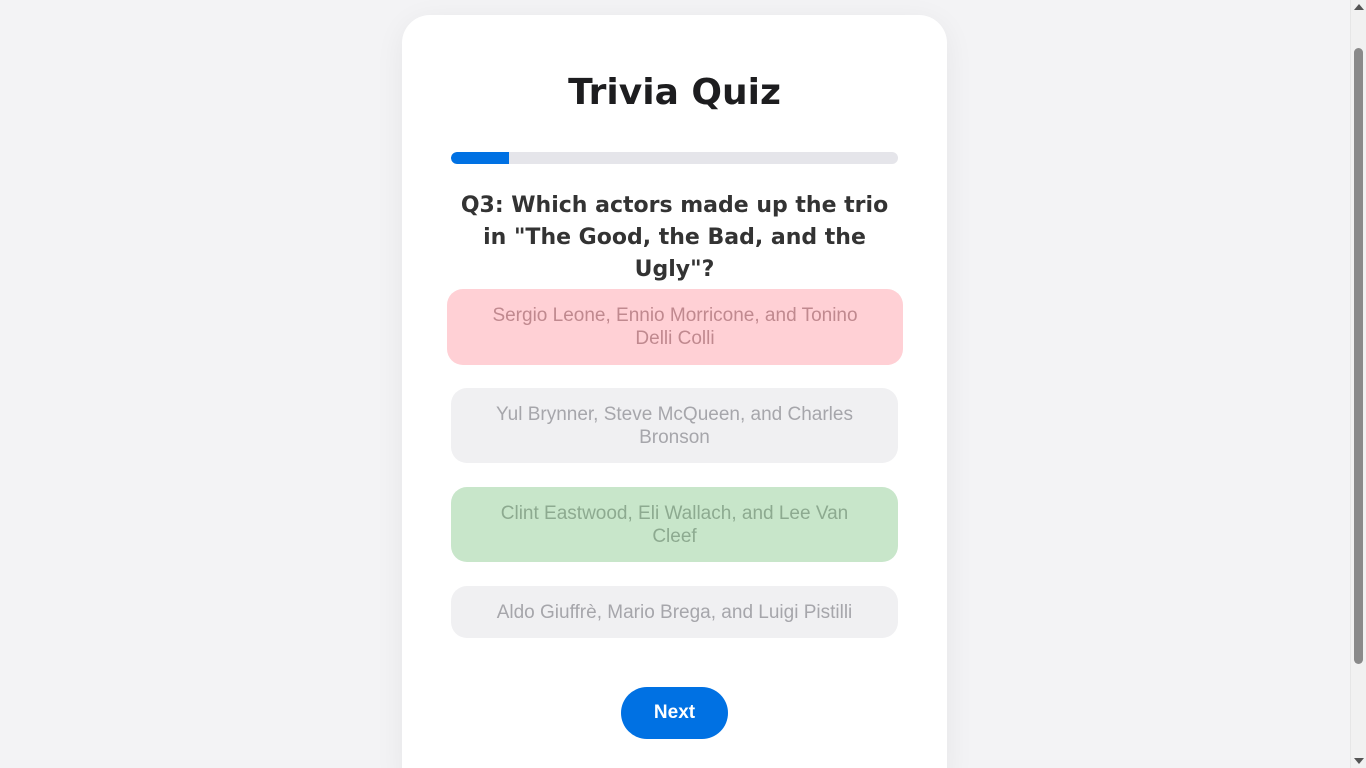 The height and width of the screenshot is (768, 1366). I want to click on vertical-scrollbar, so click(1358, 384).